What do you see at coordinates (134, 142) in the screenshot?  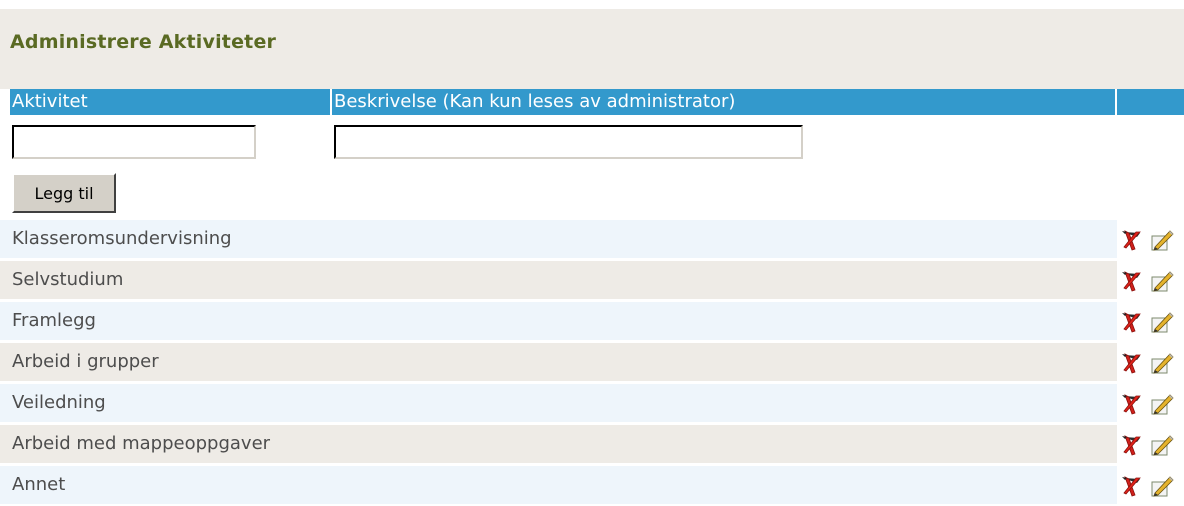 I see `activity-input` at bounding box center [134, 142].